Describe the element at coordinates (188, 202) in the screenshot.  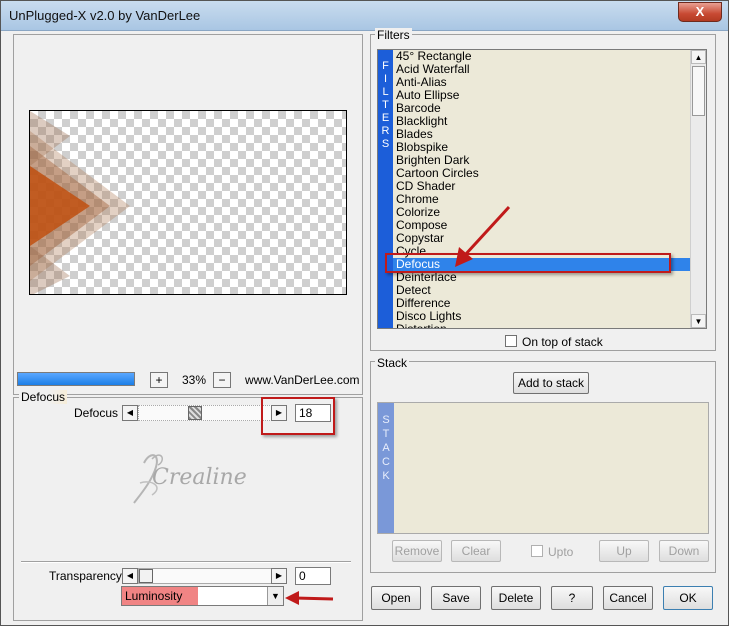
I see `preview-canvas` at that location.